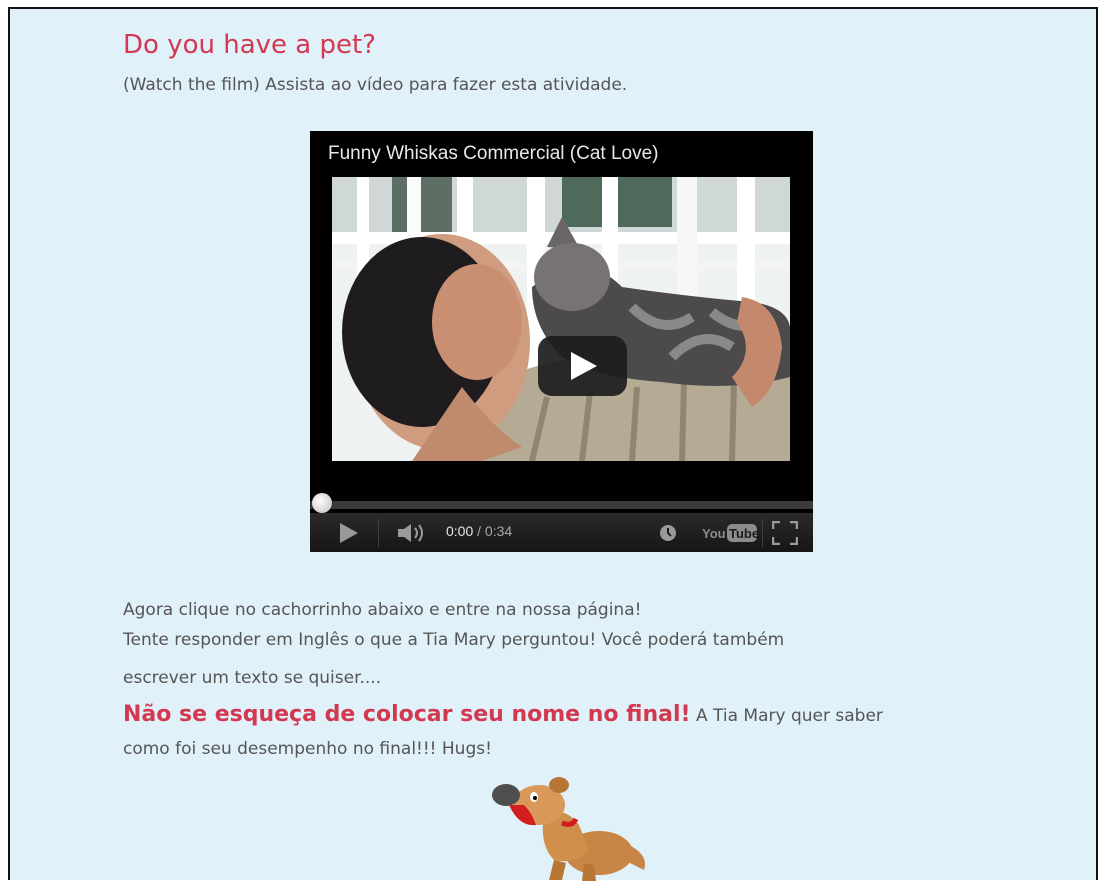 This screenshot has height=889, width=1106. I want to click on watch-later-icon, so click(668, 533).